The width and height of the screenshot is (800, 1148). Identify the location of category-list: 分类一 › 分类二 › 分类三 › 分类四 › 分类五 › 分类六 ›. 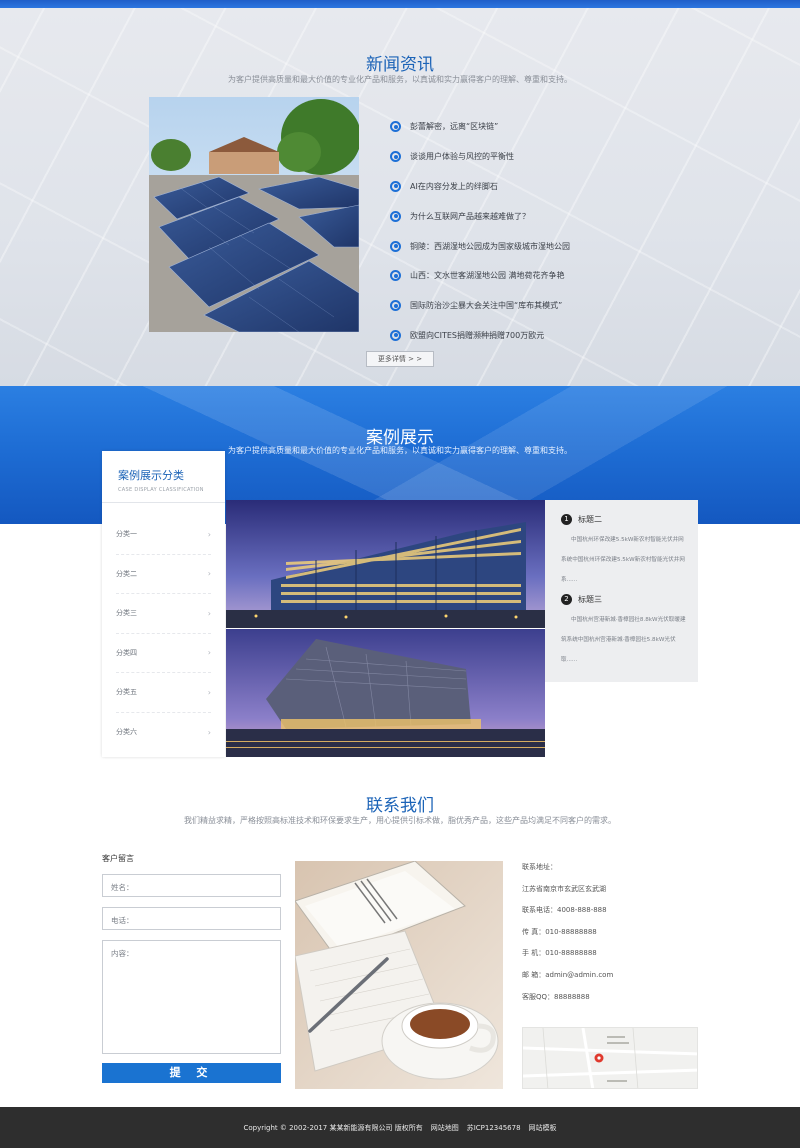
(163, 627).